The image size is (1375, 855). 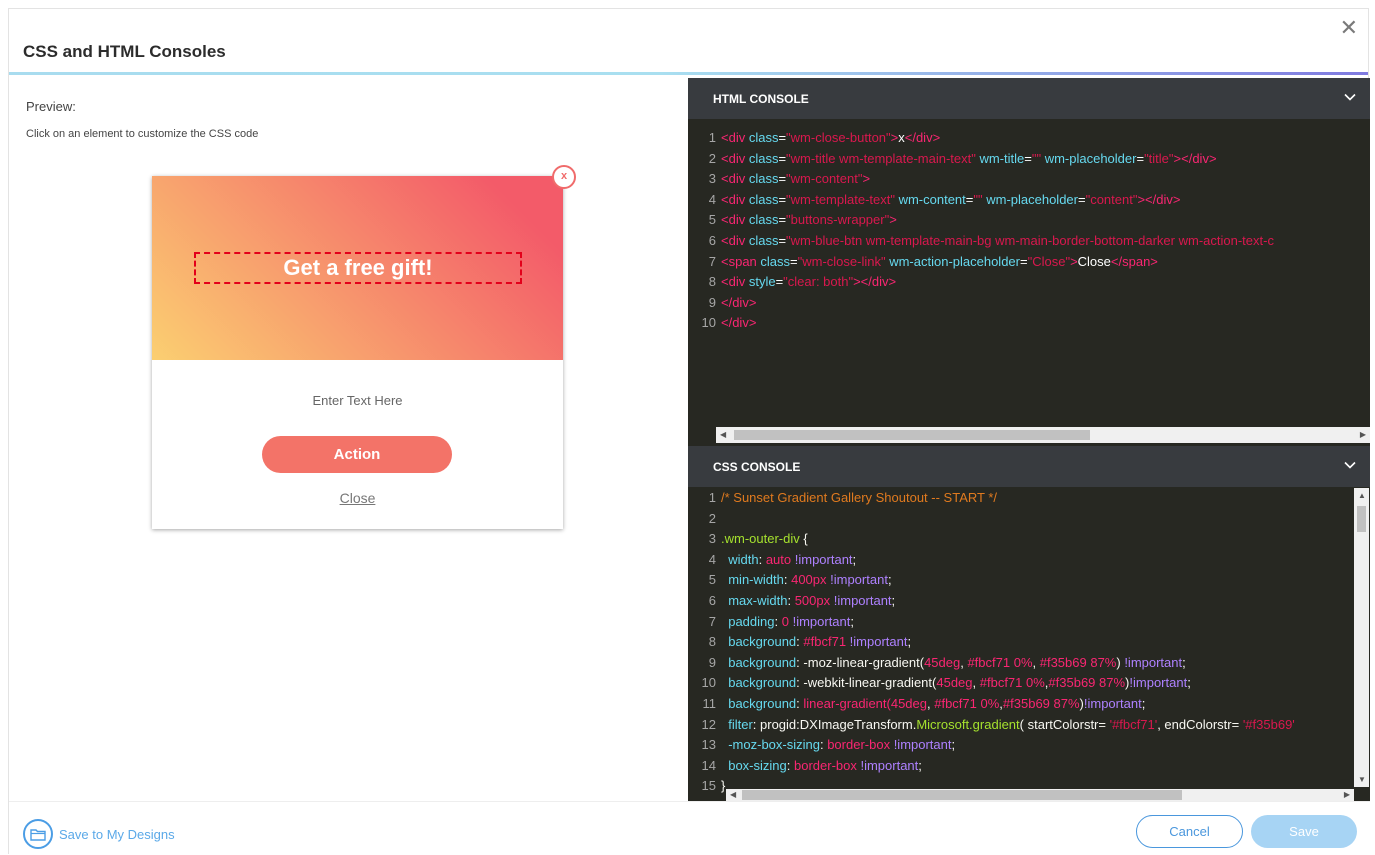 What do you see at coordinates (1029, 282) in the screenshot?
I see `html-code-line: 8 <div style="clear: both"></div>` at bounding box center [1029, 282].